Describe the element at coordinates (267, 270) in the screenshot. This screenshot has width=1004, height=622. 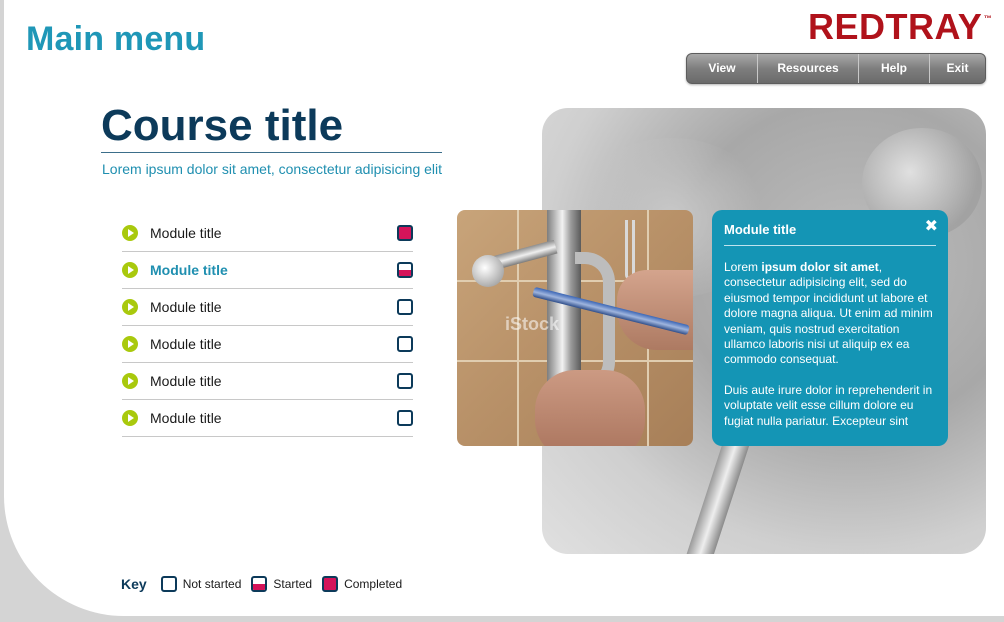
I see `module-item-2: Module title` at that location.